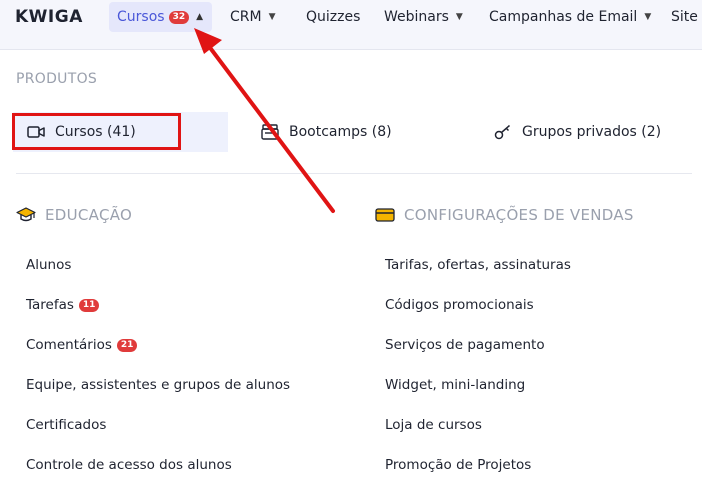 The width and height of the screenshot is (702, 503). What do you see at coordinates (49, 17) in the screenshot?
I see `kwiga-logo: KWIGA` at bounding box center [49, 17].